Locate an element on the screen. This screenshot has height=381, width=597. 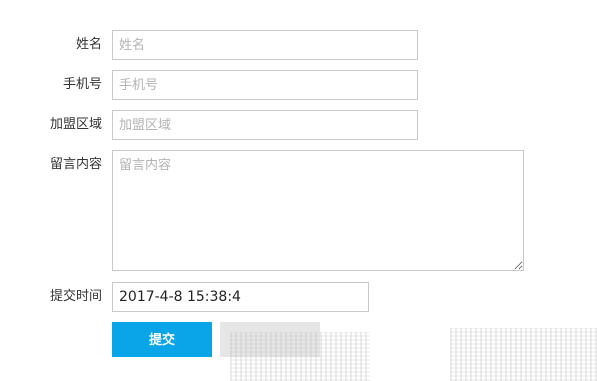
region-input is located at coordinates (265, 125).